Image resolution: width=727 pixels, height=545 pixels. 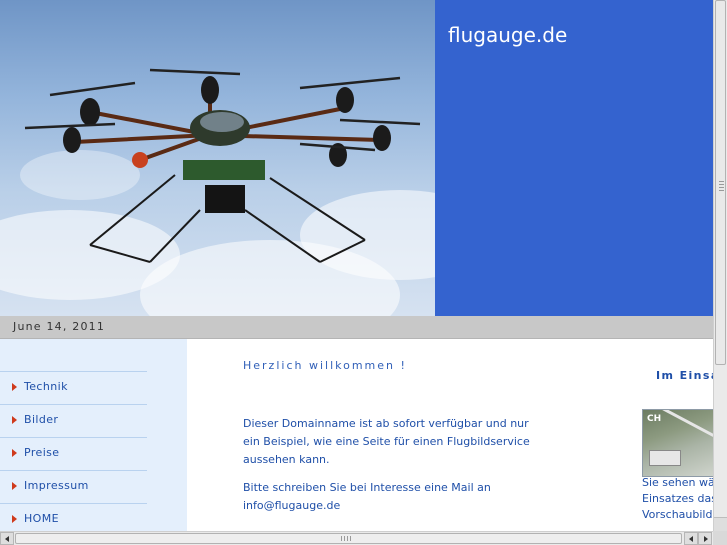 I want to click on nav-item-impressum: Impressum, so click(x=73, y=486).